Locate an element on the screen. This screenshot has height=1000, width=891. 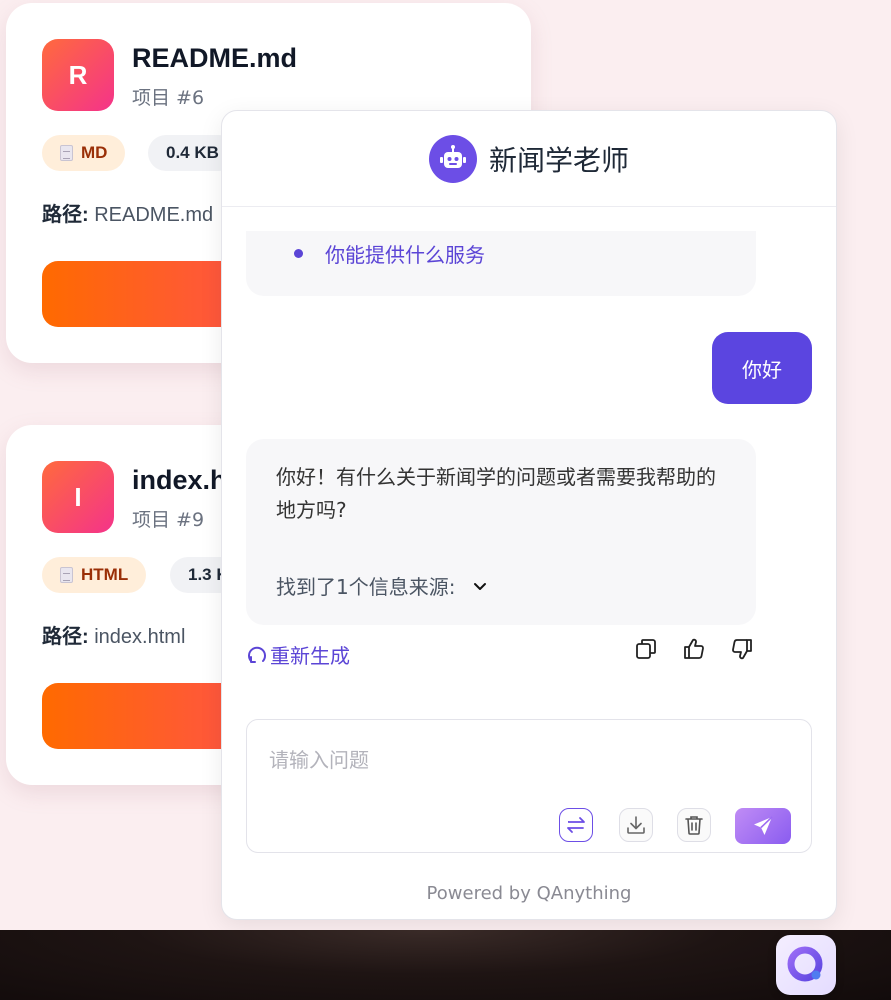
file-type-badge: MD is located at coordinates (84, 153).